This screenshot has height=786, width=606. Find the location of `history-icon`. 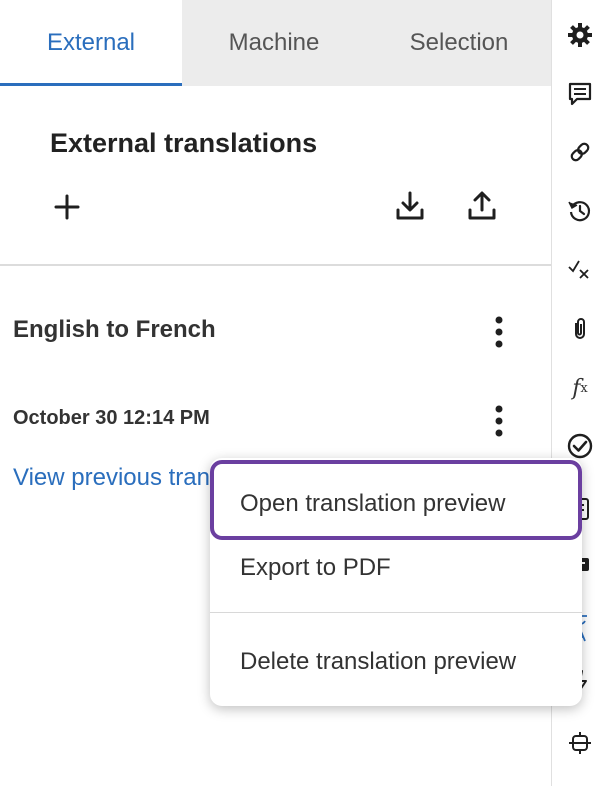

history-icon is located at coordinates (580, 211).